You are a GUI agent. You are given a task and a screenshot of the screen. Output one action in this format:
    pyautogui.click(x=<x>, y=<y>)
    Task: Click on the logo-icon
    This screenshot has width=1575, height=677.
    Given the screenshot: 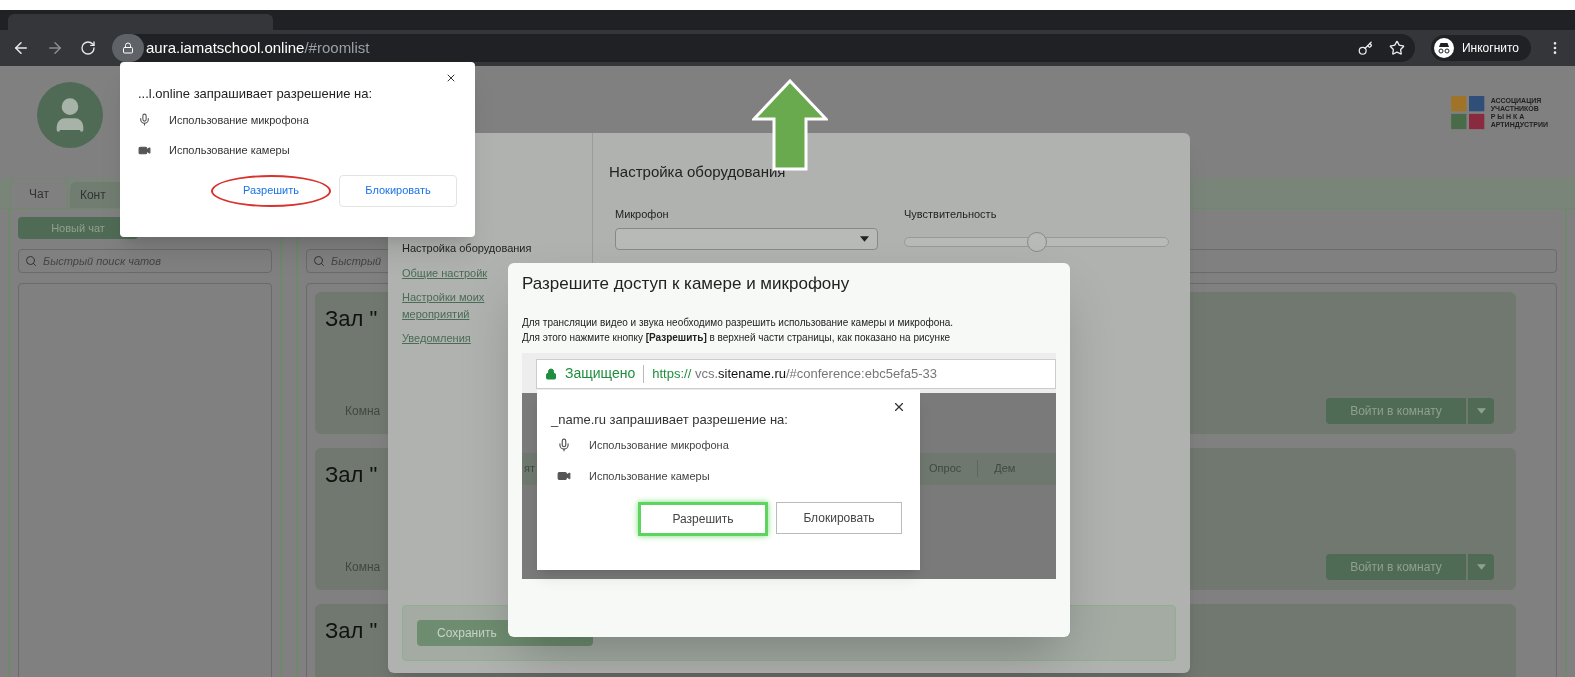 What is the action you would take?
    pyautogui.click(x=1468, y=113)
    